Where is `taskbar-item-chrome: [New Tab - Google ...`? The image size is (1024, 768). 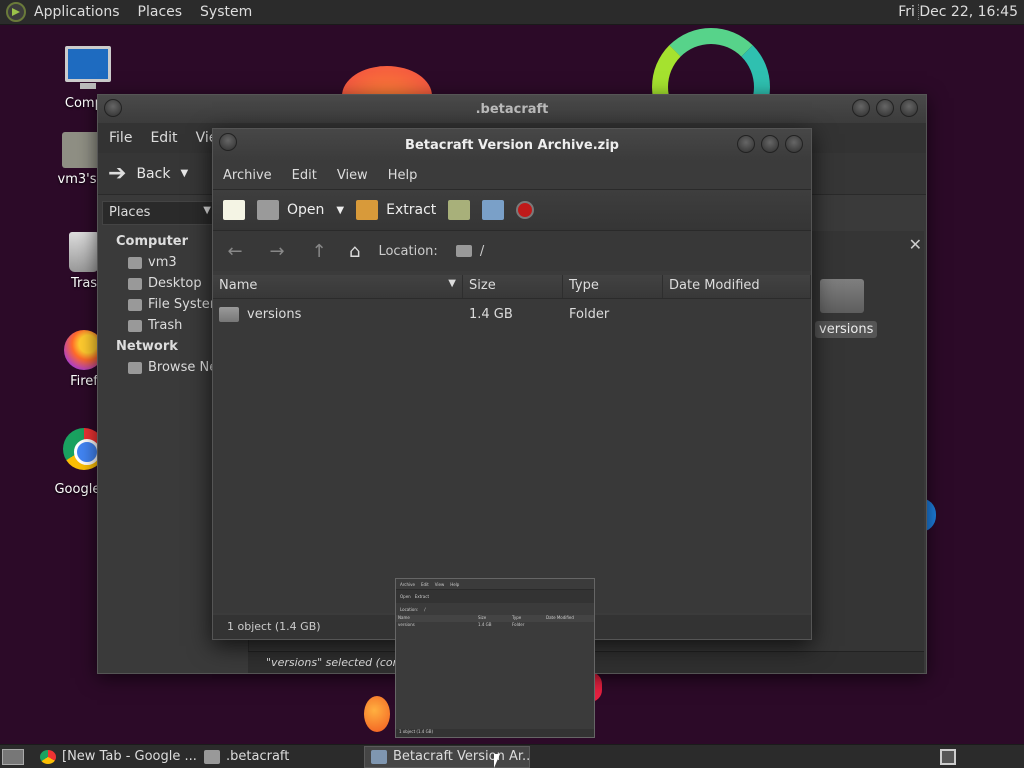
taskbar-item-chrome: [New Tab - Google ... is located at coordinates (116, 757).